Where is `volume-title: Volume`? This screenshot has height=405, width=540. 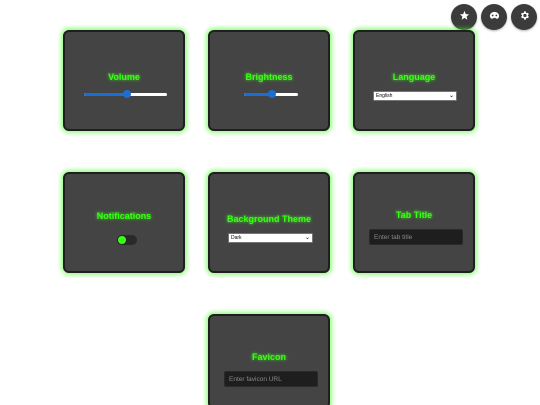 volume-title: Volume is located at coordinates (124, 77).